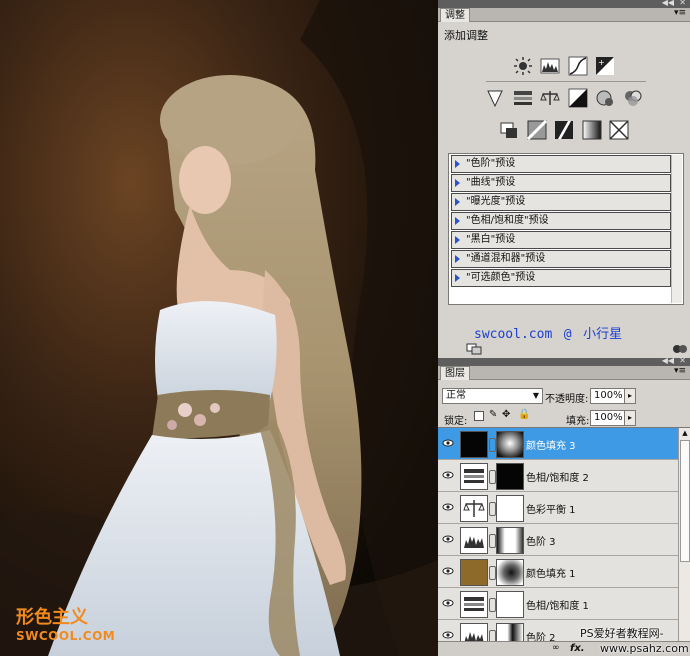 This screenshot has height=656, width=690. Describe the element at coordinates (578, 98) in the screenshot. I see `black-white-icon` at that location.